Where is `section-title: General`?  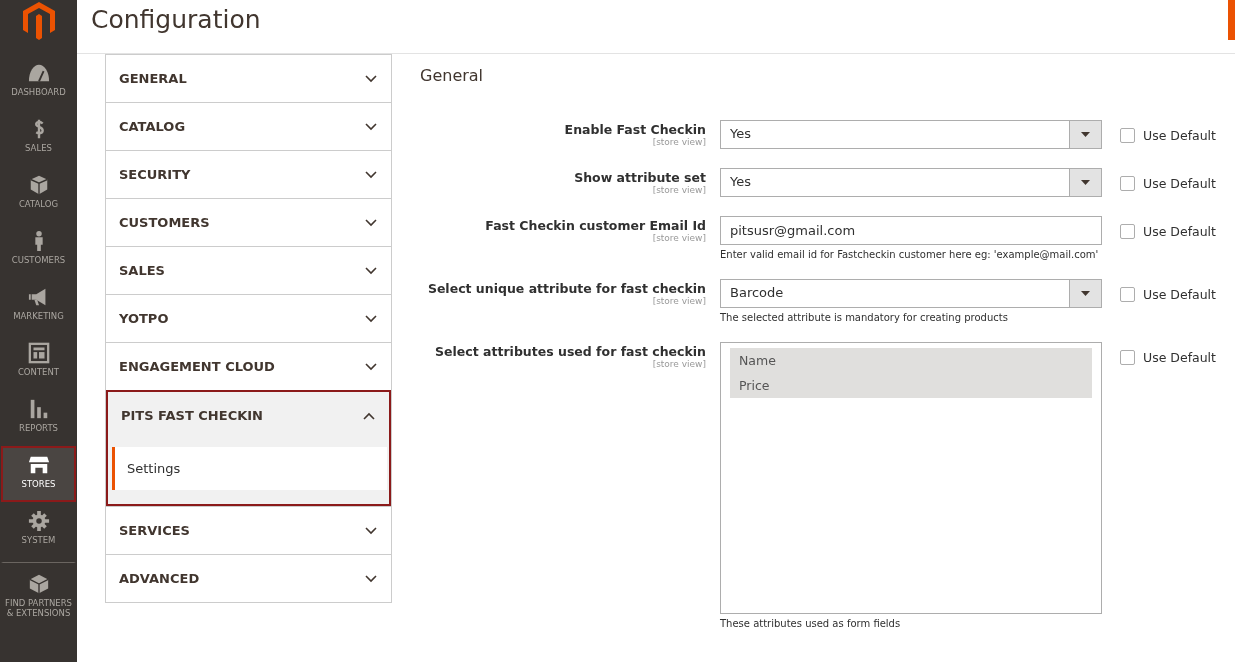
section-title: General is located at coordinates (452, 75).